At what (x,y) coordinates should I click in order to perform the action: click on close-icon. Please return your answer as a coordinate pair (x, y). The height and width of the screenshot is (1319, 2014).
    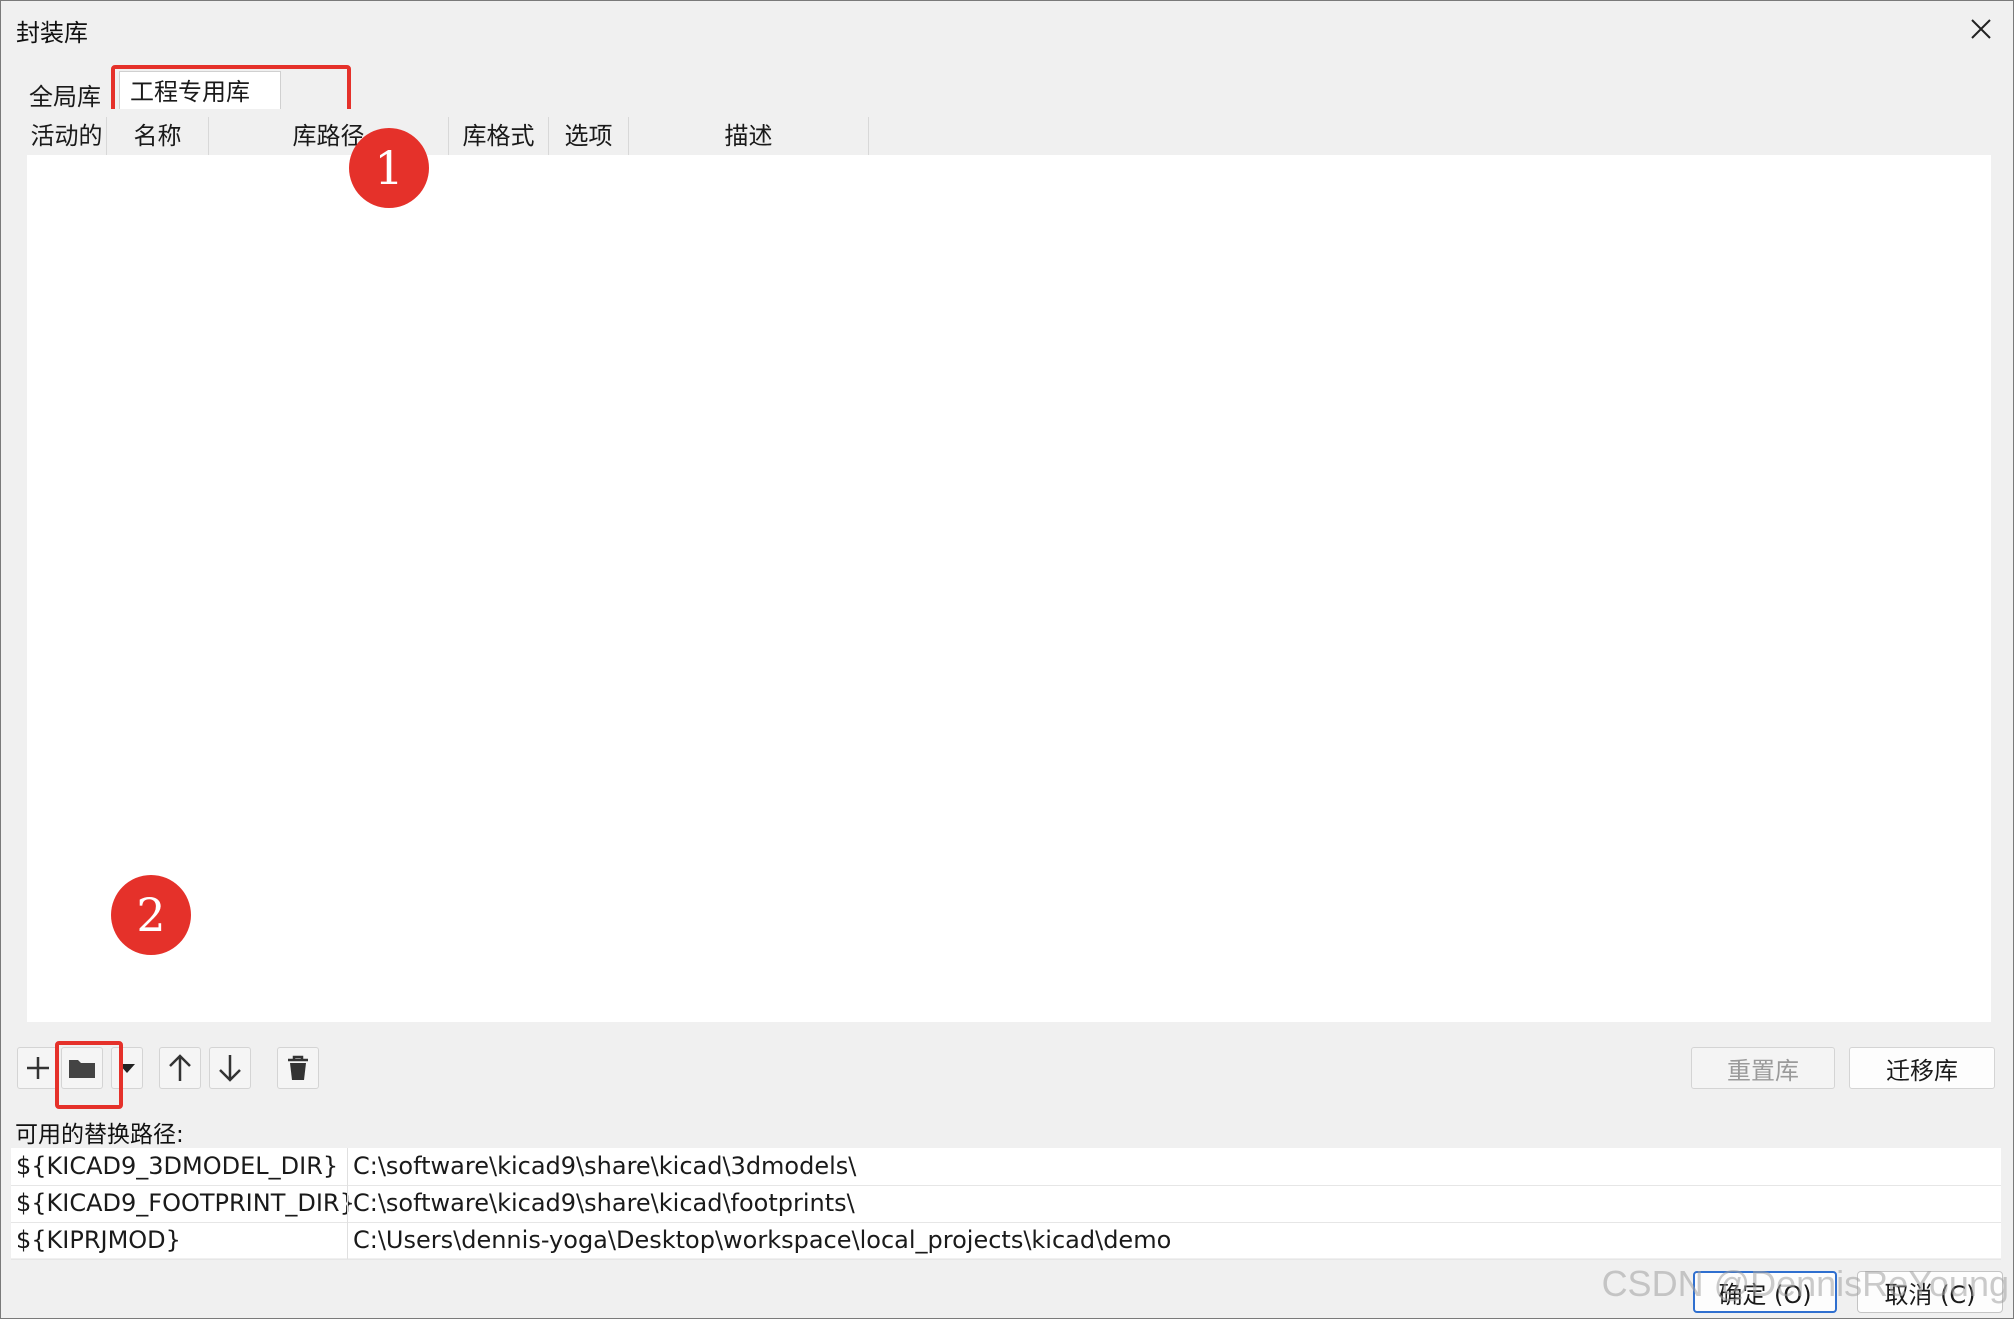
    Looking at the image, I should click on (1981, 29).